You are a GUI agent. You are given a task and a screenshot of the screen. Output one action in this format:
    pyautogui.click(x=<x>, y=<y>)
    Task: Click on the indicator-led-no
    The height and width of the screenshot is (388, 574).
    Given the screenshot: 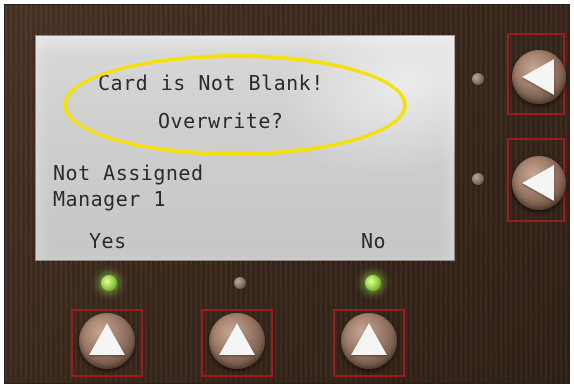 What is the action you would take?
    pyautogui.click(x=373, y=283)
    